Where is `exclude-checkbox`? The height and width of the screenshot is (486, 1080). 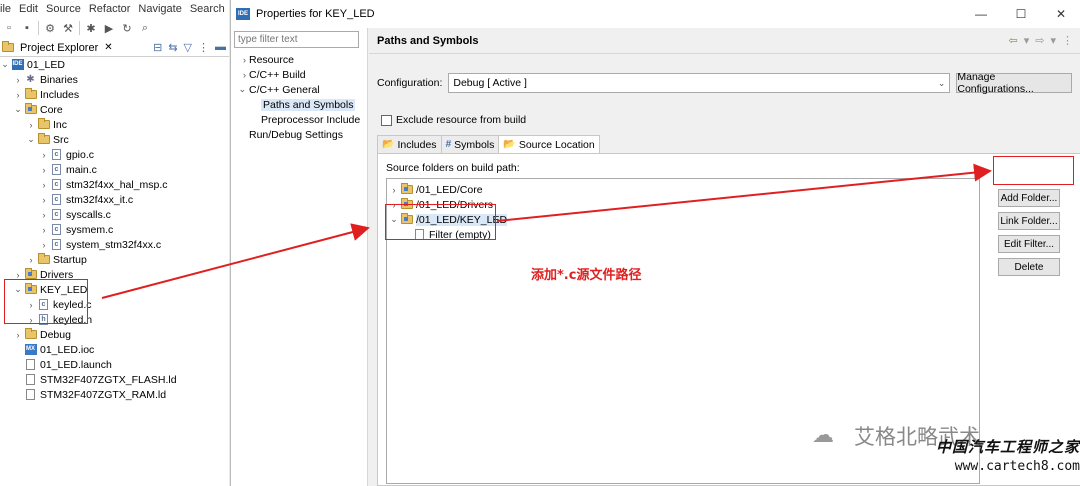 exclude-checkbox is located at coordinates (386, 120).